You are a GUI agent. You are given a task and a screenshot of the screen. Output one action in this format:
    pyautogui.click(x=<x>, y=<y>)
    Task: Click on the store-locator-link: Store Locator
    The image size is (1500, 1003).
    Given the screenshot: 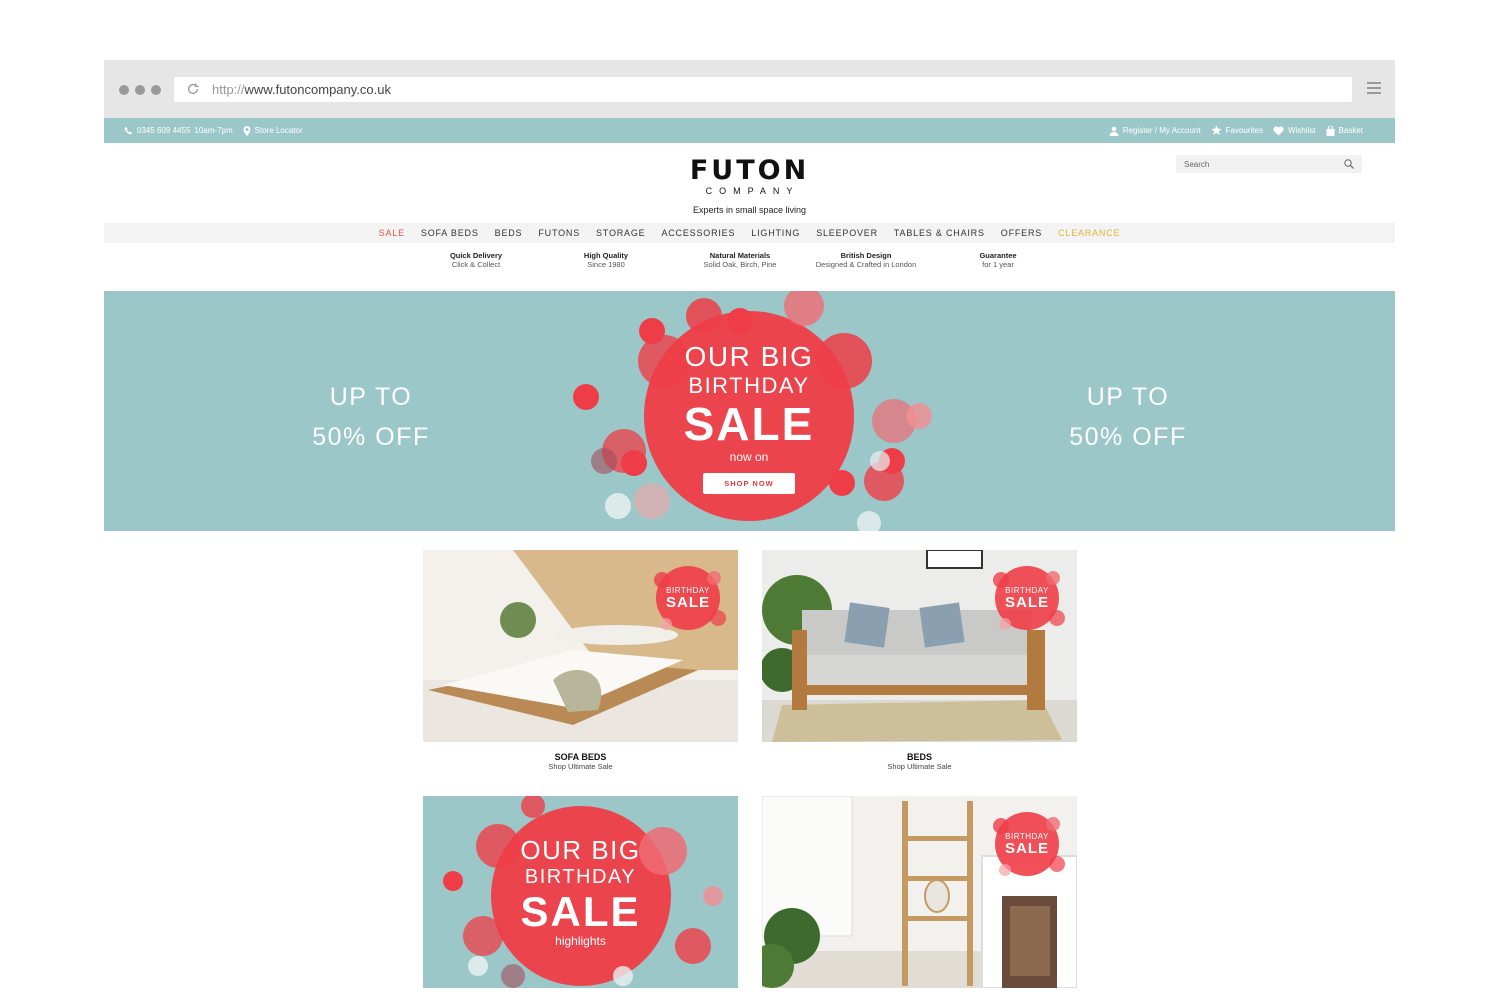 What is the action you would take?
    pyautogui.click(x=273, y=130)
    